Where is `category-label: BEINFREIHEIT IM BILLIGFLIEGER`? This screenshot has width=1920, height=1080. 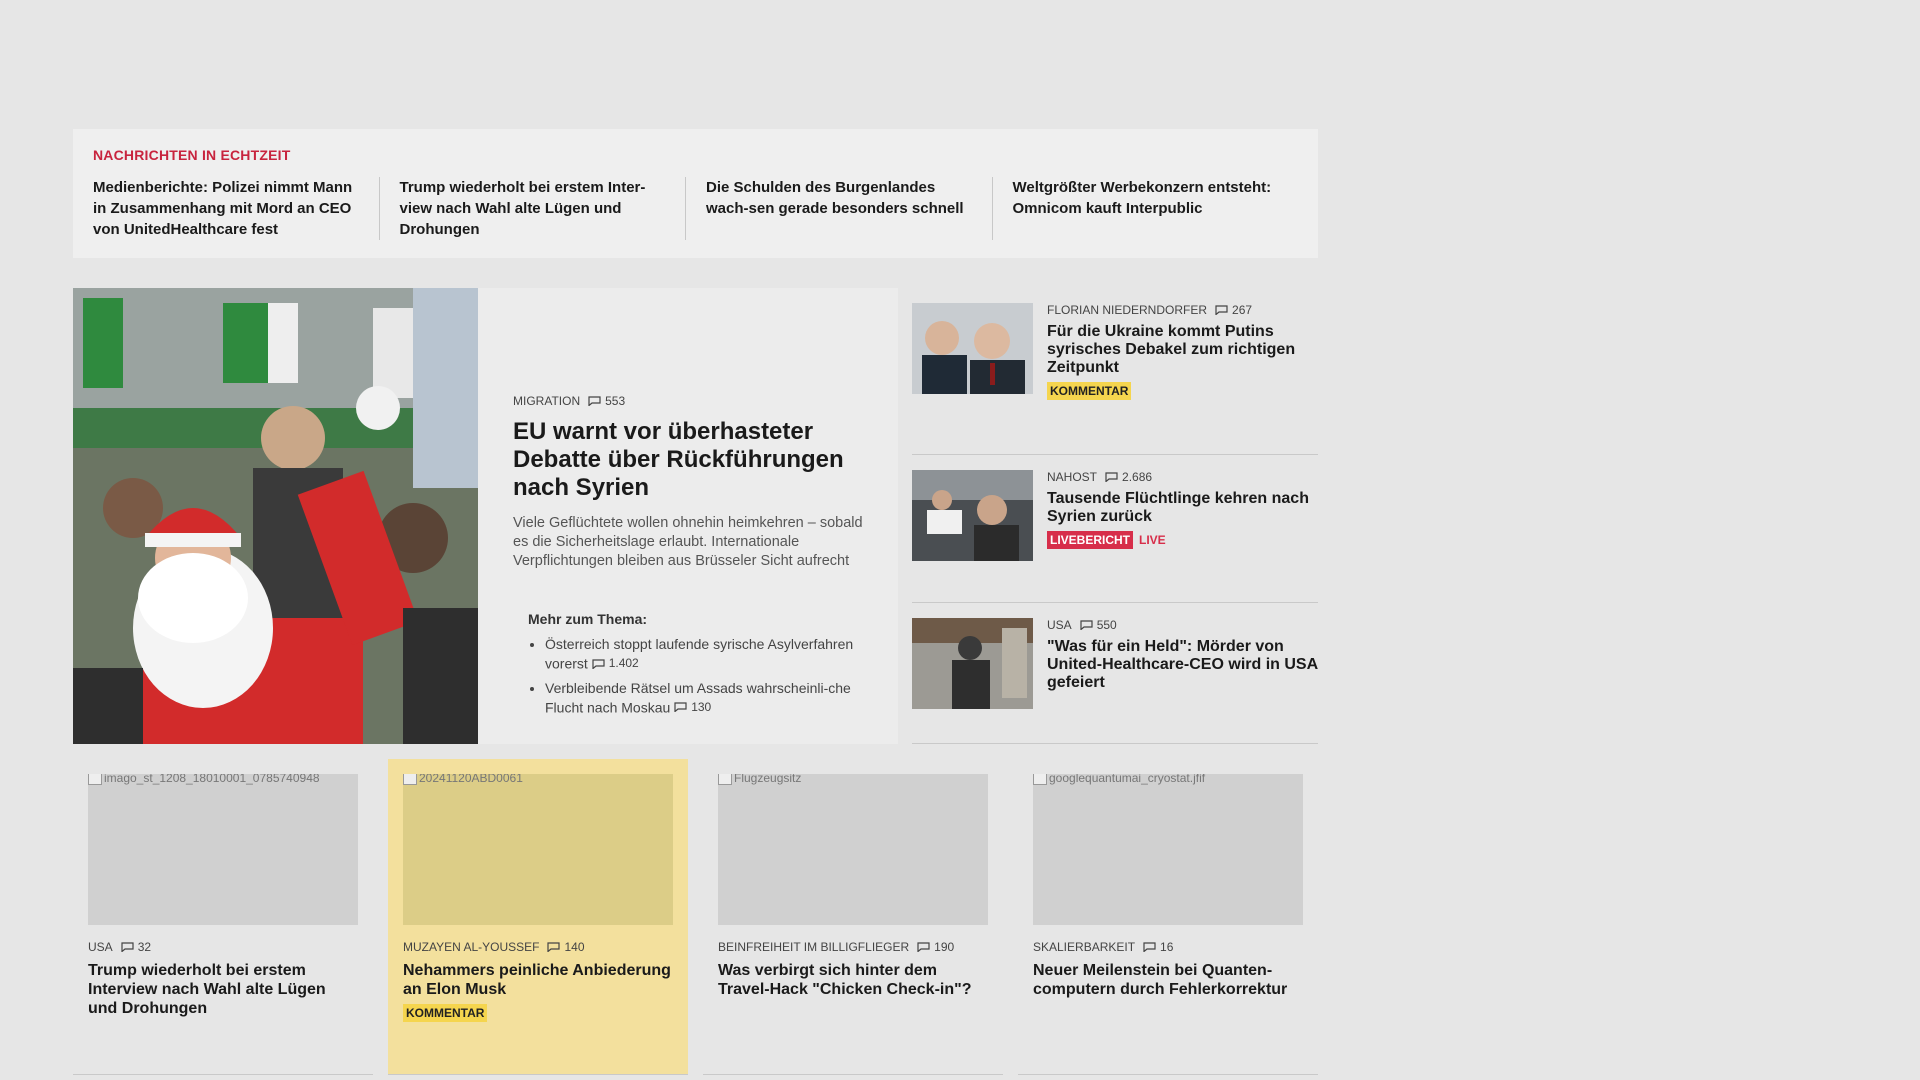
category-label: BEINFREIHEIT IM BILLIGFLIEGER is located at coordinates (813, 947).